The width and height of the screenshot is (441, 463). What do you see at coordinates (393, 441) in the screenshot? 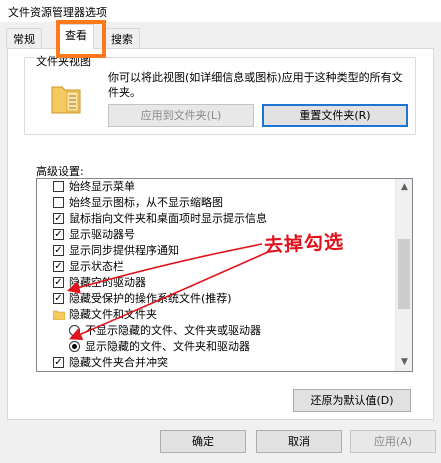
I see `apply-button: 应用(A)` at bounding box center [393, 441].